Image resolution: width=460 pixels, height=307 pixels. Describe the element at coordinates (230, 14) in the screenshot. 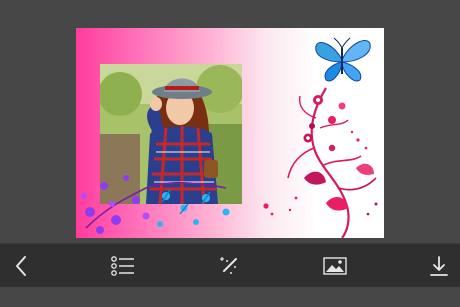

I see `top-bar` at that location.